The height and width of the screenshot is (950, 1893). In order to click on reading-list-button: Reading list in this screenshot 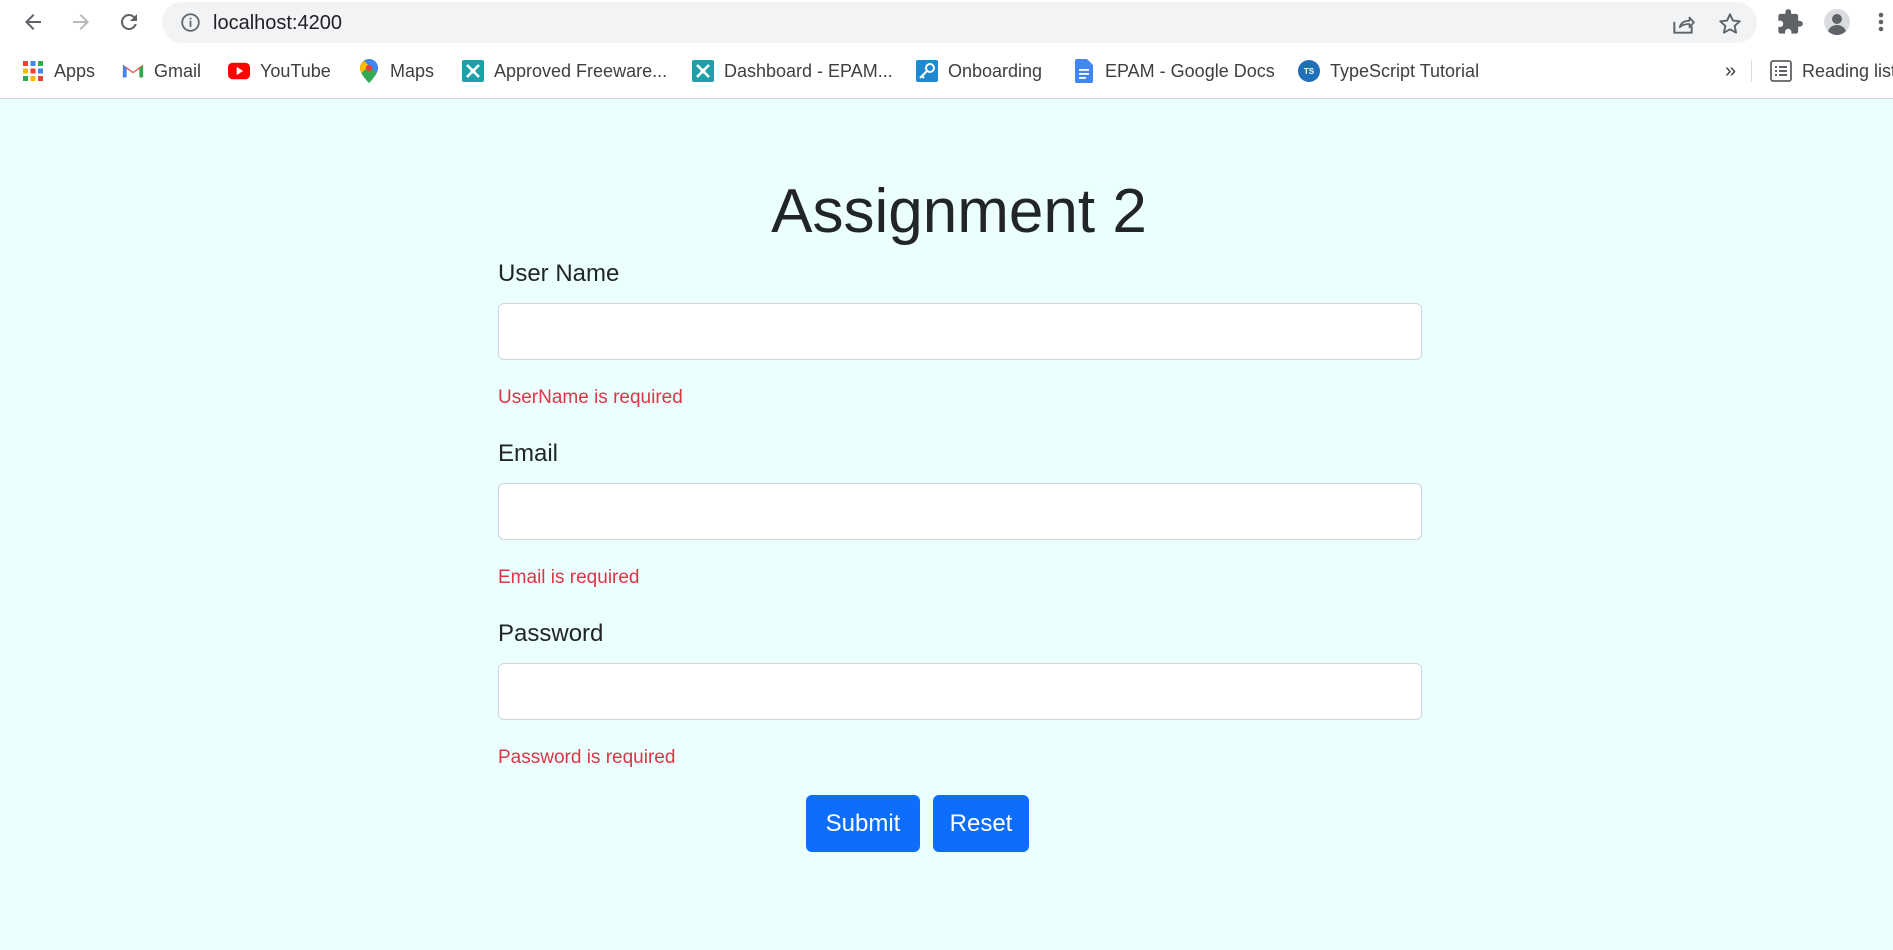, I will do `click(1831, 71)`.